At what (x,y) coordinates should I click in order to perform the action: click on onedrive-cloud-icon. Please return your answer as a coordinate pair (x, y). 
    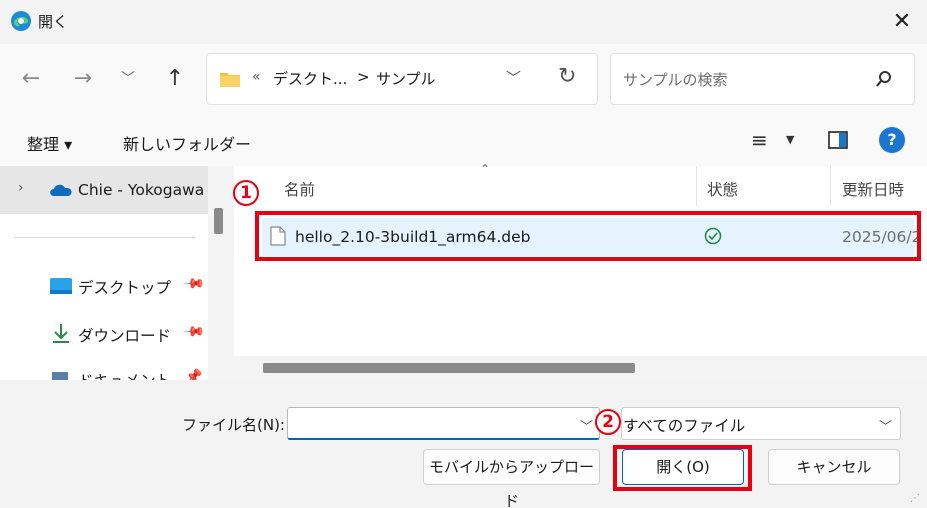
    Looking at the image, I should click on (61, 190).